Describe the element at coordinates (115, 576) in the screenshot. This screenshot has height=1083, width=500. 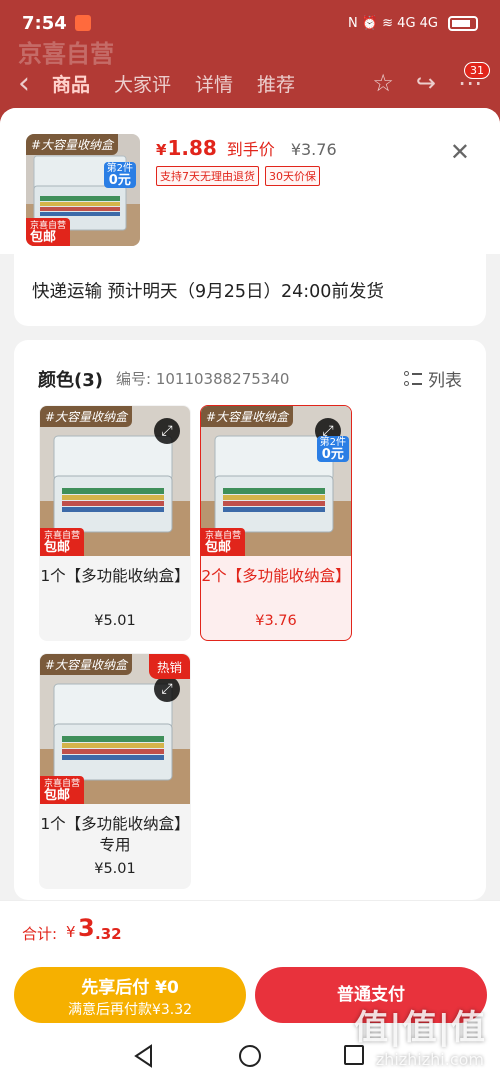
I see `option-label: 1个【多功能收纳盒】` at that location.